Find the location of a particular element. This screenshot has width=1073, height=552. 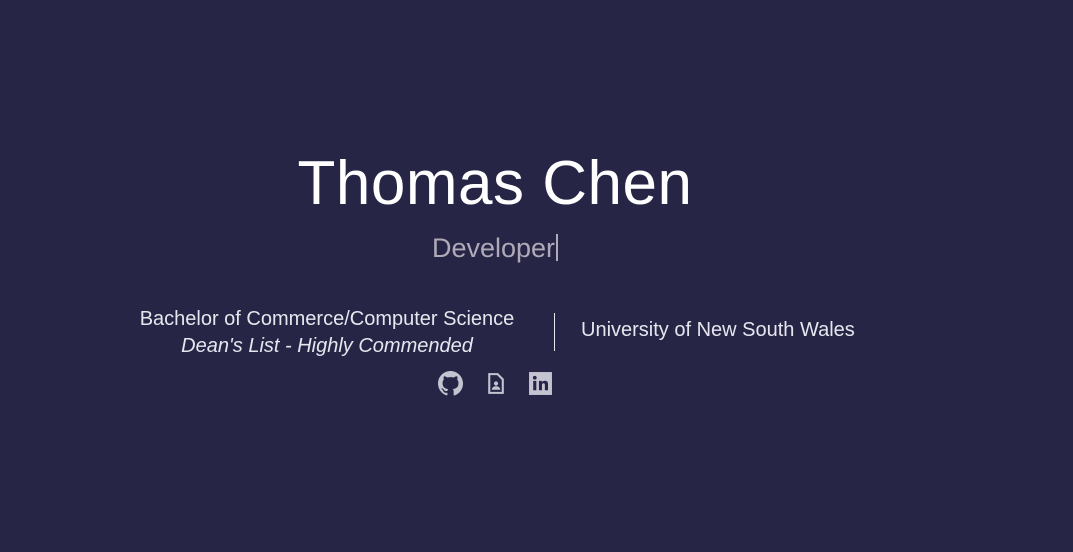

linkedin-icon is located at coordinates (540, 383).